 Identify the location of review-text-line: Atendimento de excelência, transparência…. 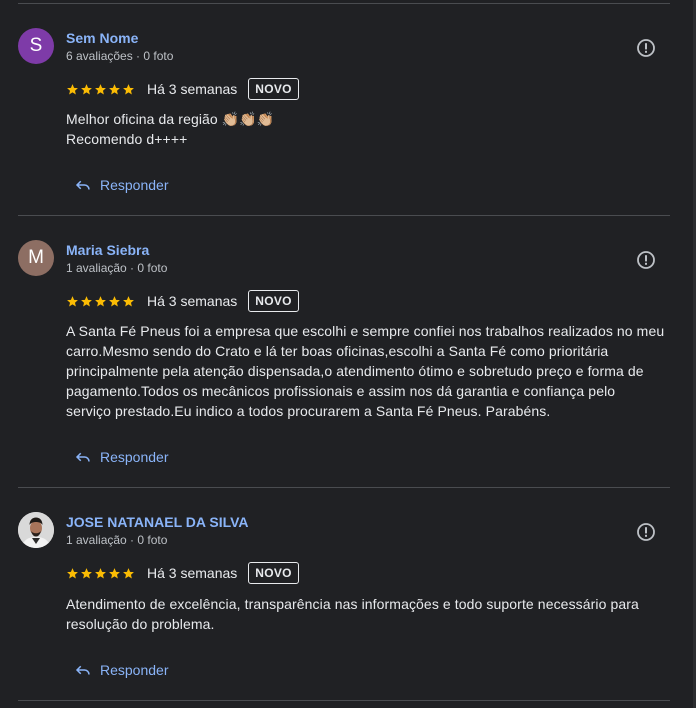
(352, 604).